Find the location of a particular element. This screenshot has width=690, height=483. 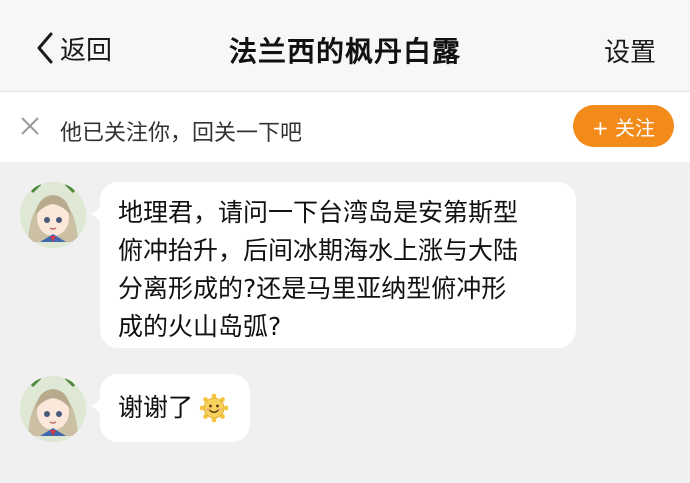

close-icon is located at coordinates (30, 126).